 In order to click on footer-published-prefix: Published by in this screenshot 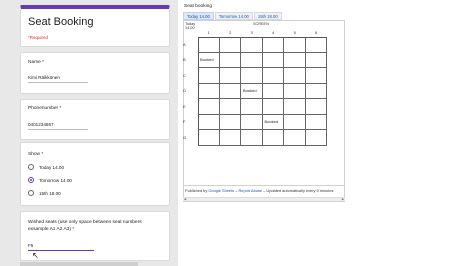, I will do `click(196, 190)`.